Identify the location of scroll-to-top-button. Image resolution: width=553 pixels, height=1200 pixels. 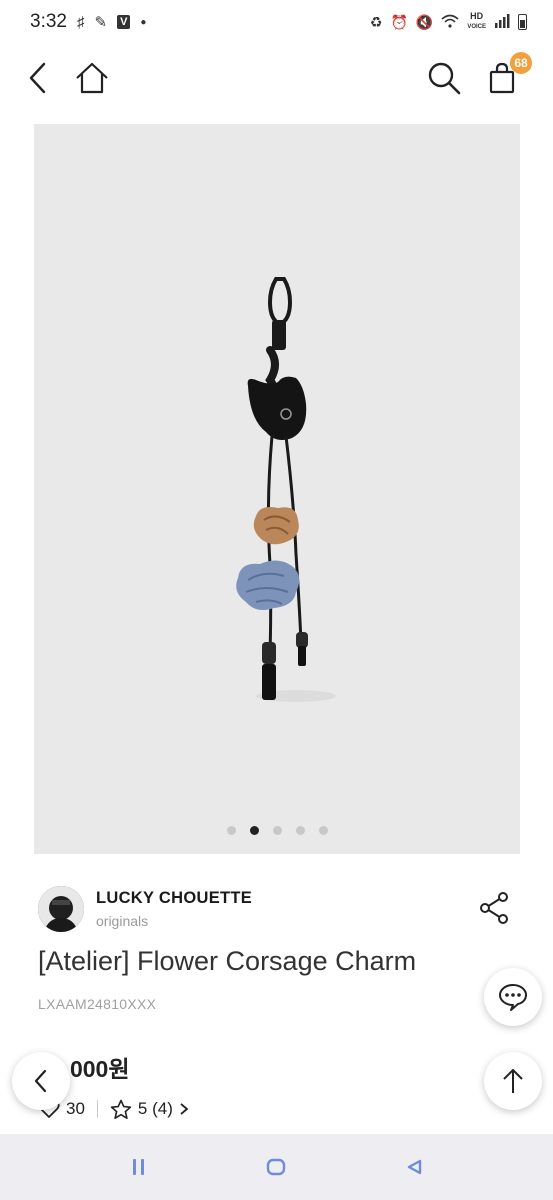
(513, 1081).